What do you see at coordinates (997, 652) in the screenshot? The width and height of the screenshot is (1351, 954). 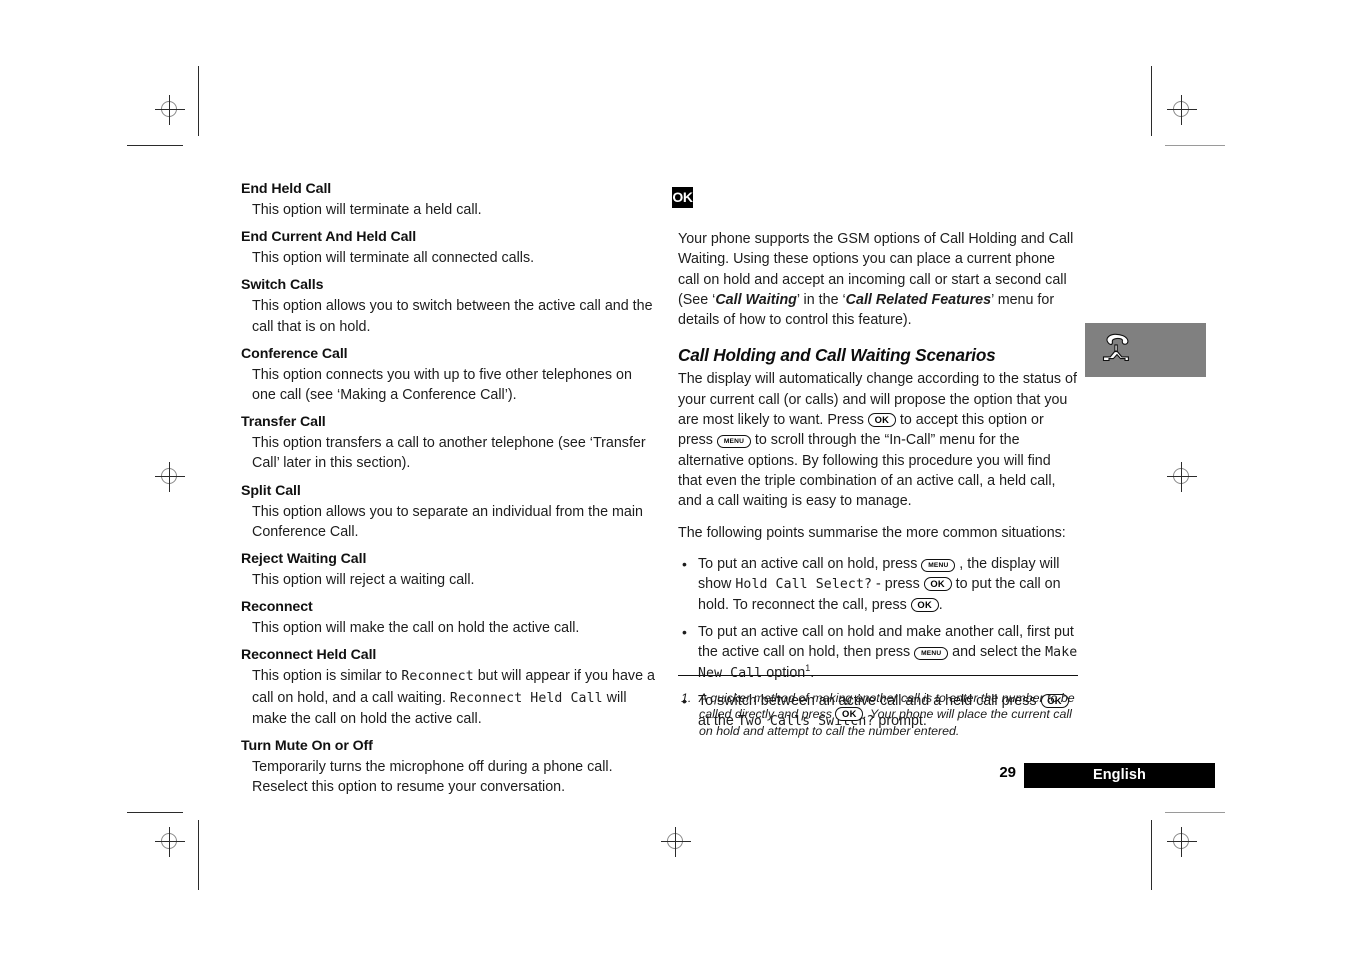 I see `text-segment: and select the` at bounding box center [997, 652].